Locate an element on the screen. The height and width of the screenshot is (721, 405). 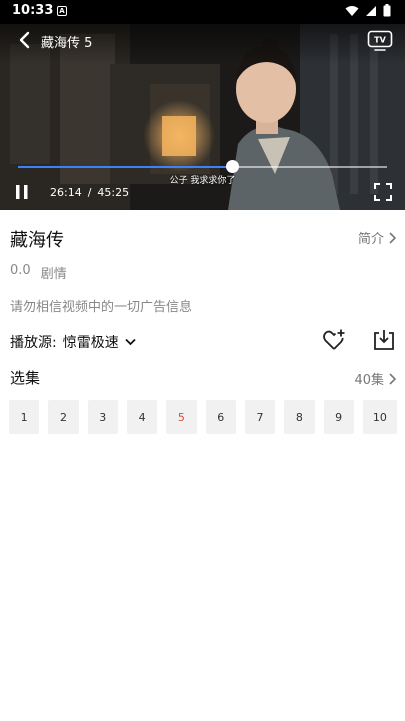
source-selector: 播放源: 惊雷极速 is located at coordinates (73, 342).